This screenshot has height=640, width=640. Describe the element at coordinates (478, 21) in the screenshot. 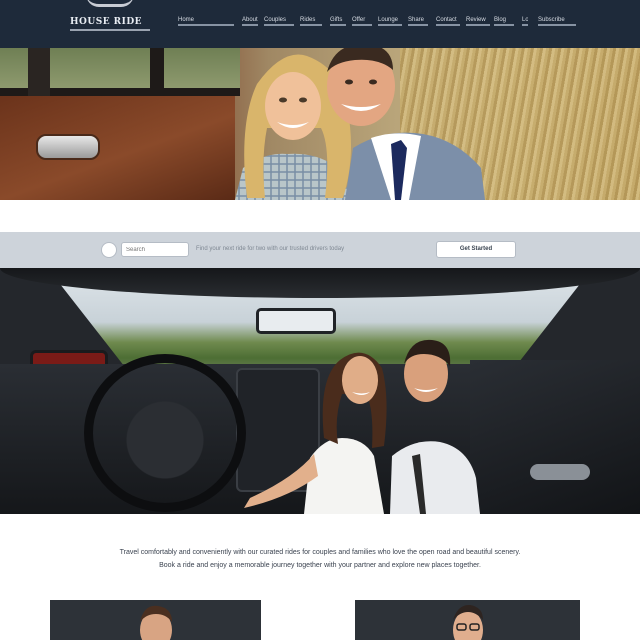

I see `nav-item-review: Review` at that location.